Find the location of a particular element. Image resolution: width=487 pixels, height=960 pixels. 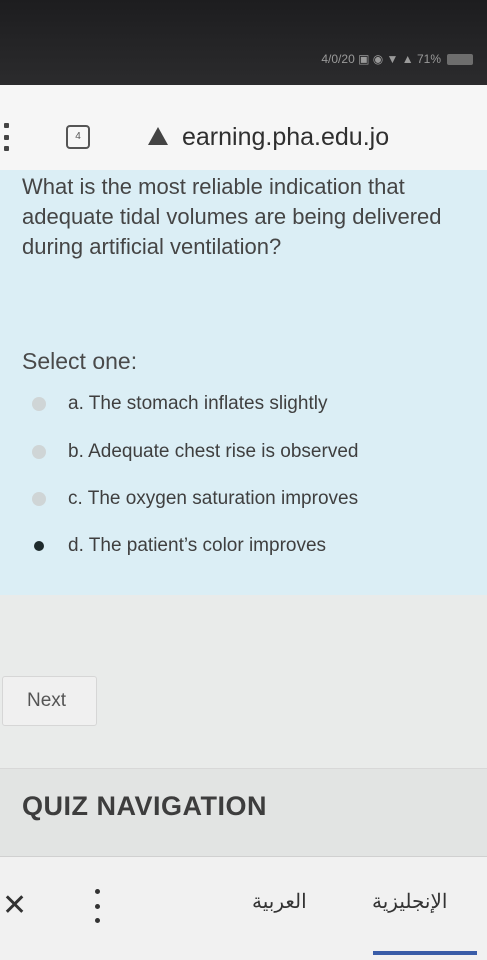

more-vertical-icon is located at coordinates (97, 906).